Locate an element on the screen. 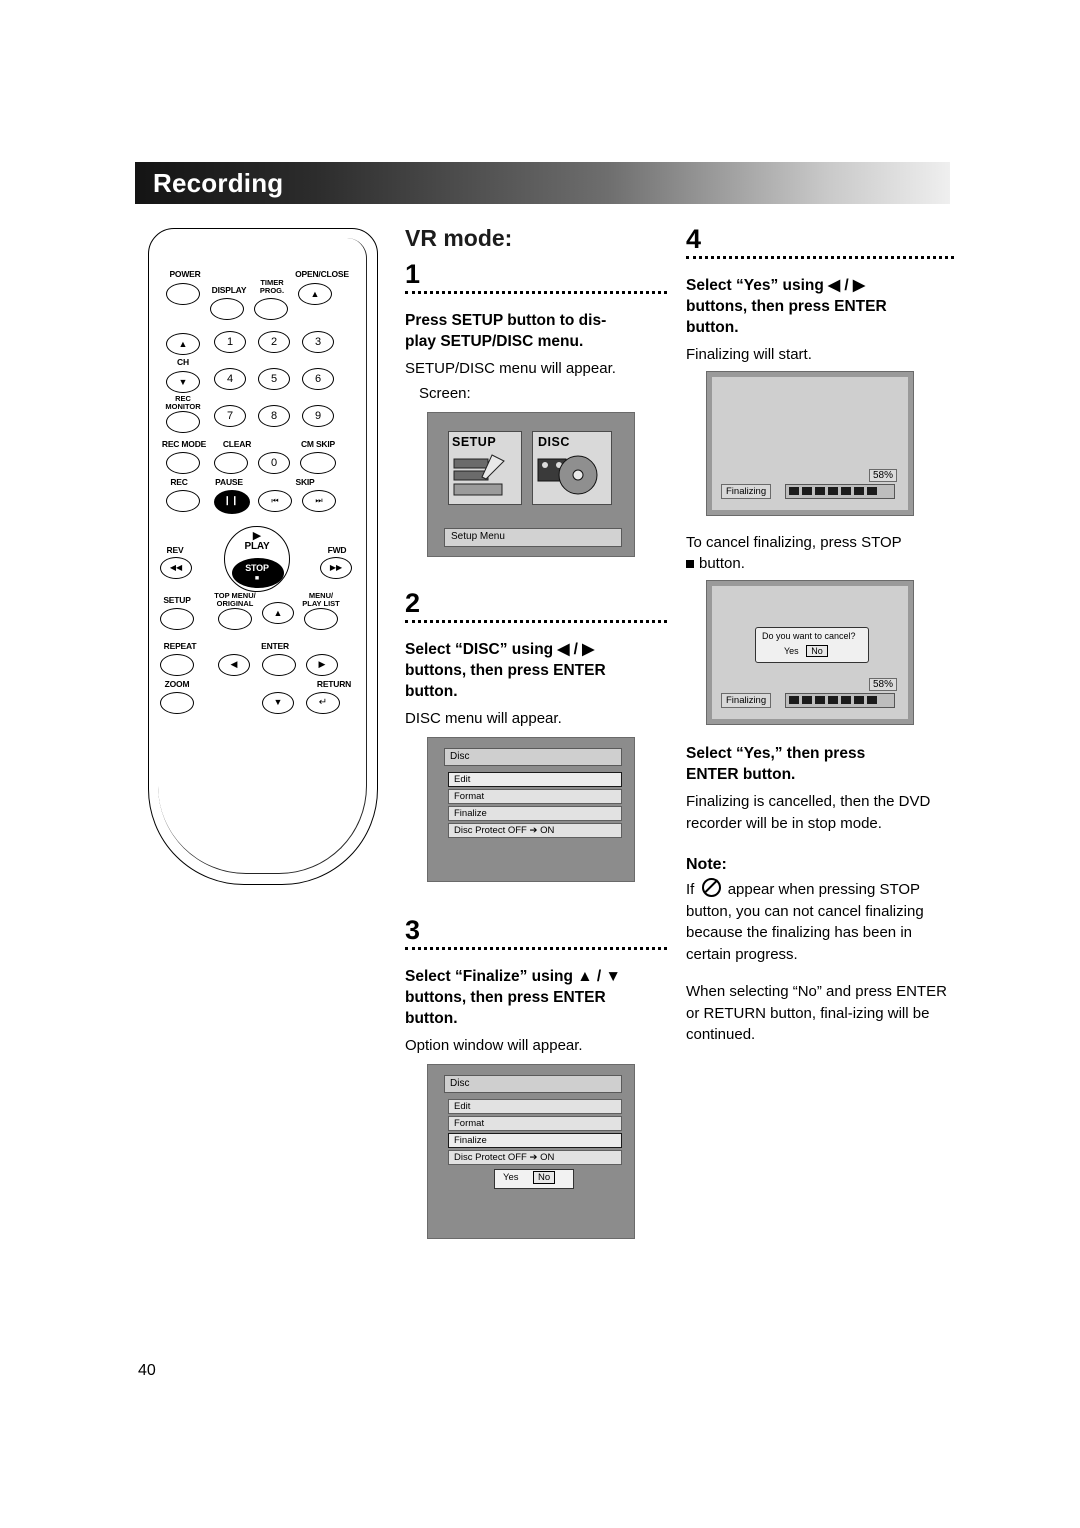 This screenshot has width=1080, height=1528. step-2-number: 2 is located at coordinates (413, 603).